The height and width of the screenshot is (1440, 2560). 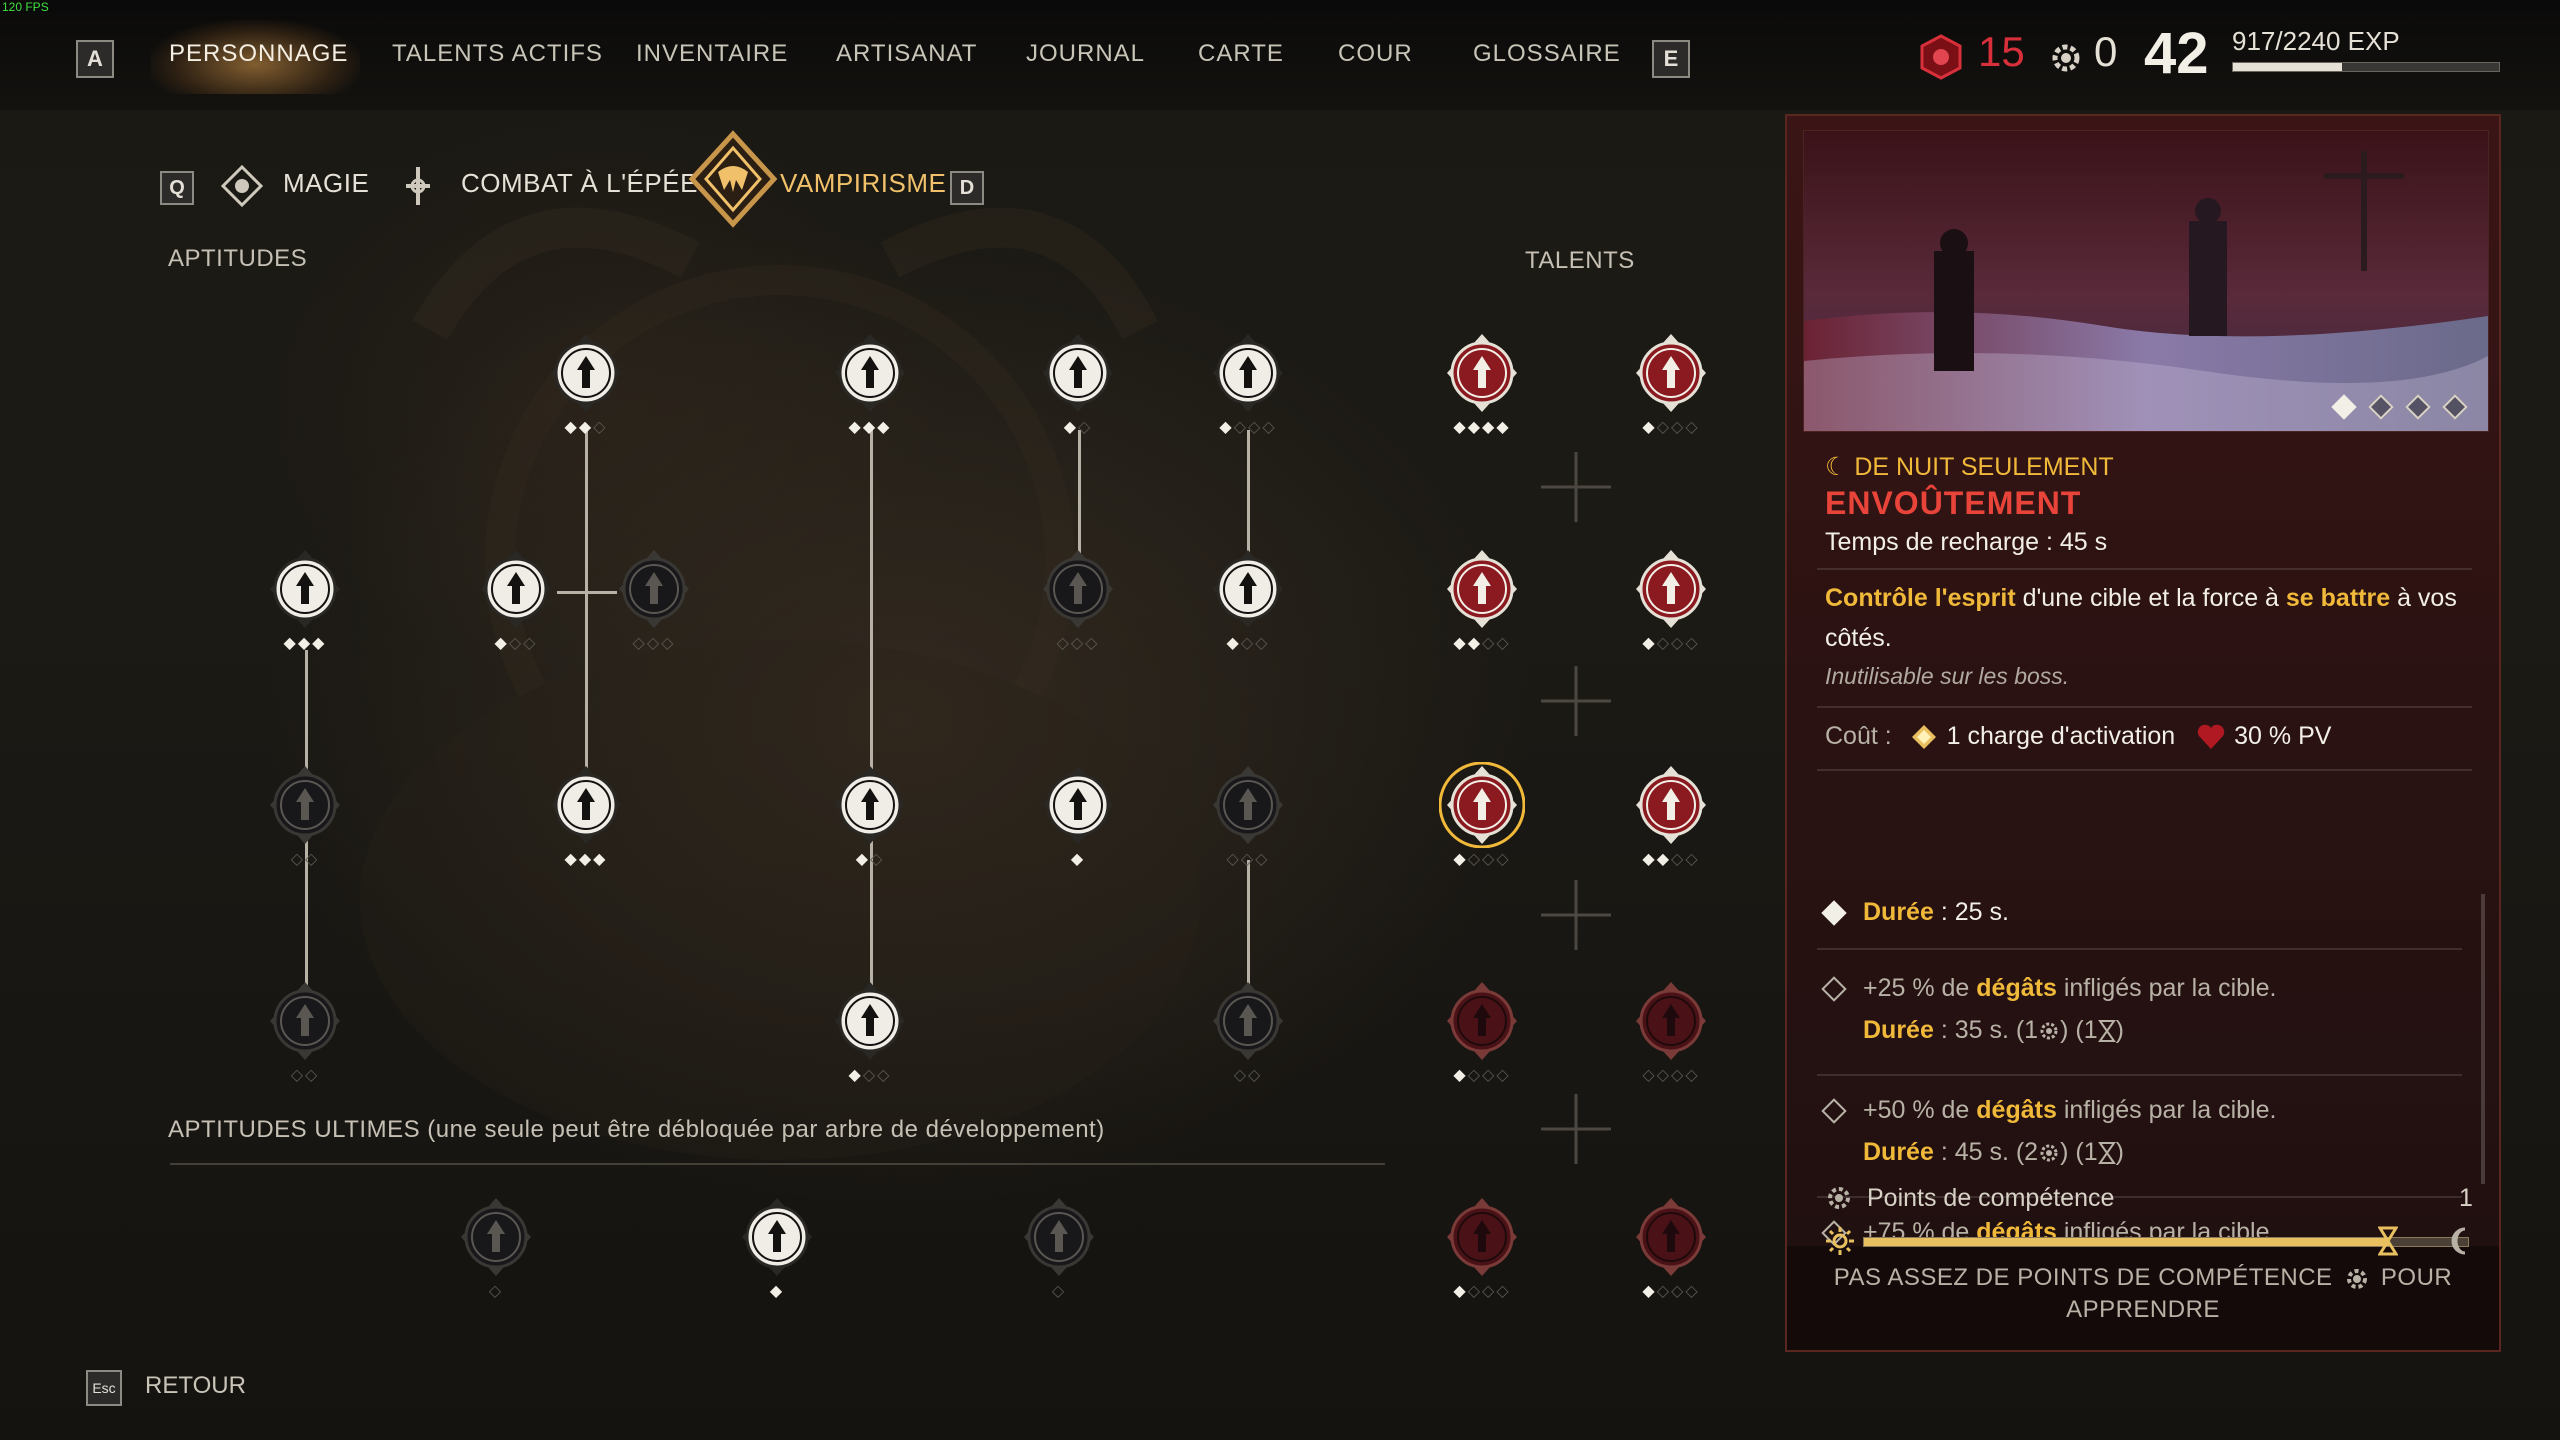 I want to click on blood-drops-icon, so click(x=305, y=805).